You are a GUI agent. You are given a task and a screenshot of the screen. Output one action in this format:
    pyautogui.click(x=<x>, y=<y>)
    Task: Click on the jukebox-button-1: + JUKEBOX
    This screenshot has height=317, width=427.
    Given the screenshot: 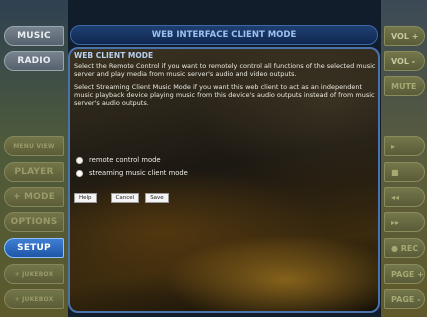 What is the action you would take?
    pyautogui.click(x=34, y=274)
    